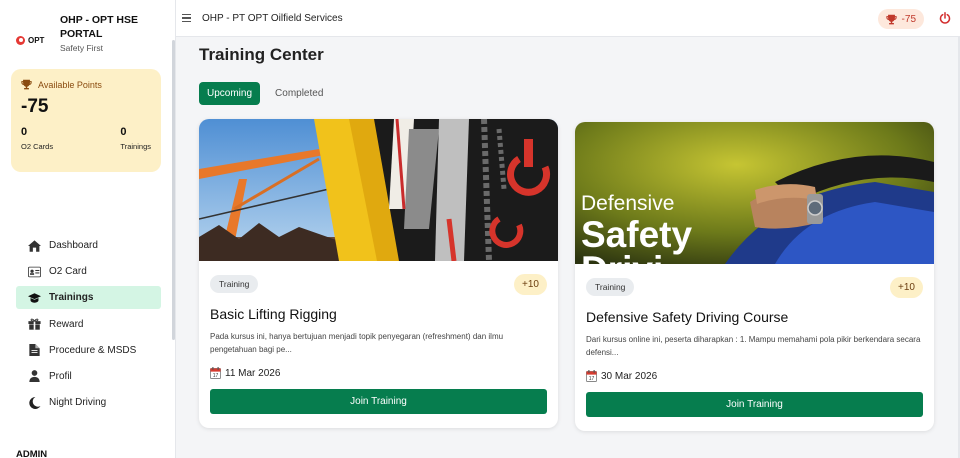 The image size is (960, 458). I want to click on stat-label: O2 Cards, so click(37, 146).